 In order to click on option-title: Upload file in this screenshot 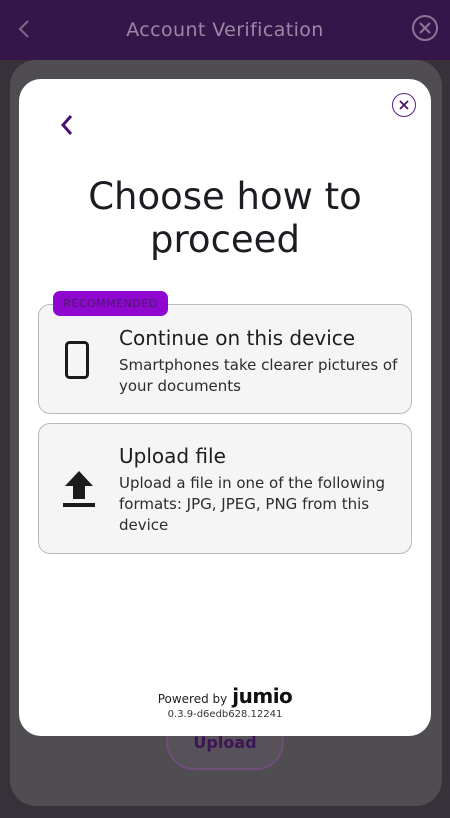, I will do `click(172, 456)`.